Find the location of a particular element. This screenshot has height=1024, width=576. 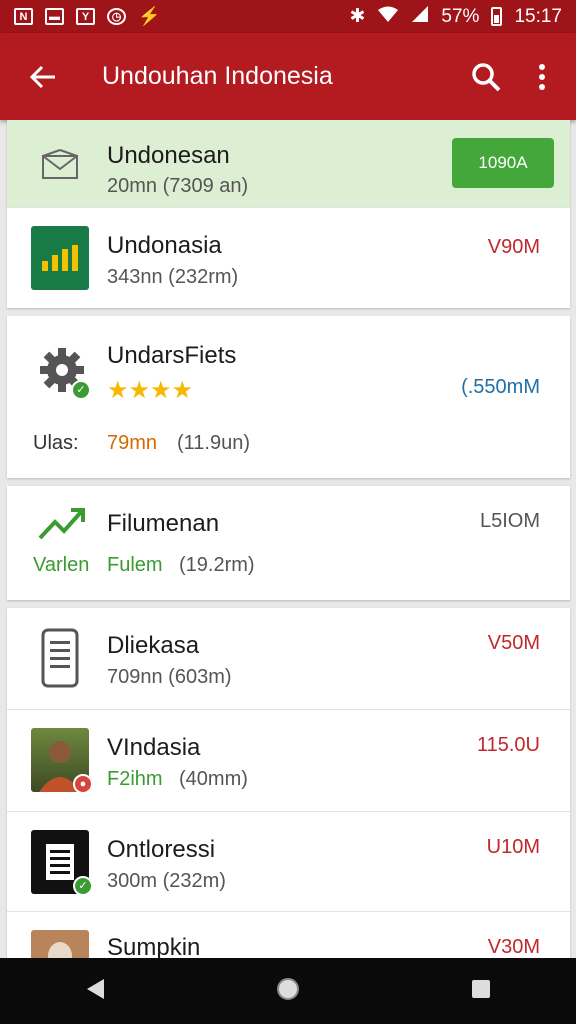

install-button: 1090A is located at coordinates (503, 163).